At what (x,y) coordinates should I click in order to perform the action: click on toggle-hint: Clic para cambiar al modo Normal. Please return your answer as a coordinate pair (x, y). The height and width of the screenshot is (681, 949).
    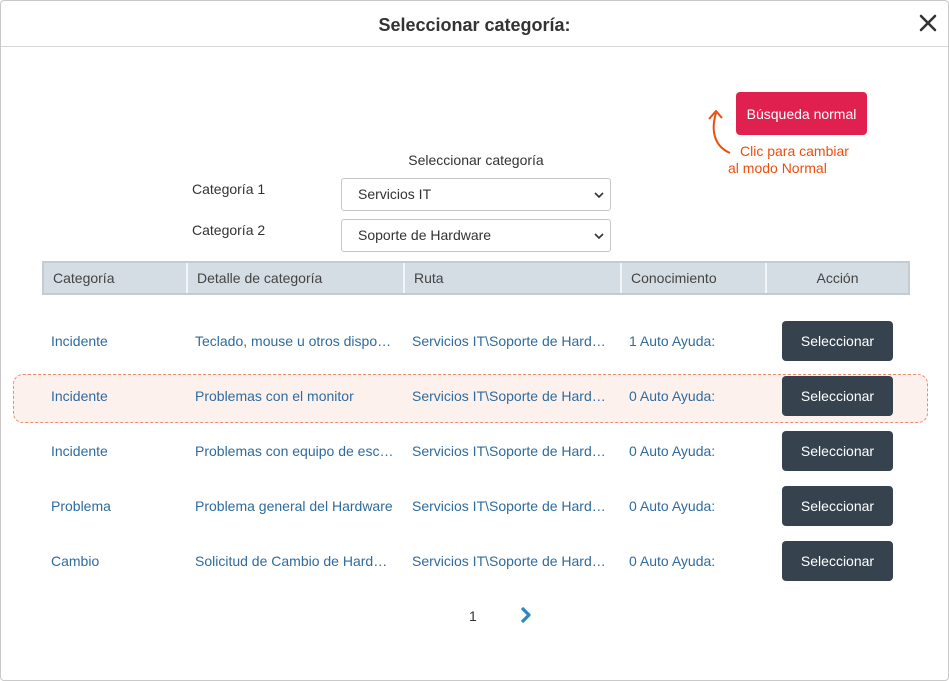
    Looking at the image, I should click on (809, 160).